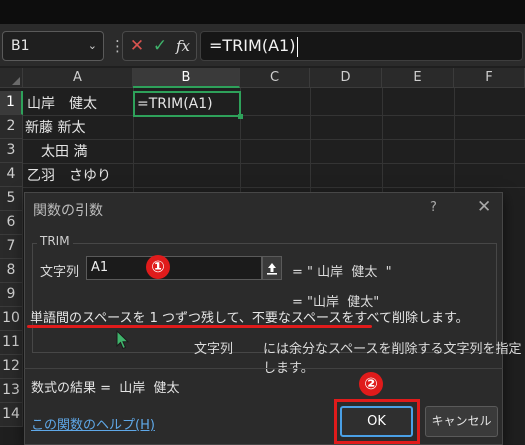 Image resolution: width=525 pixels, height=445 pixels. Describe the element at coordinates (263, 368) in the screenshot. I see `divider` at that location.